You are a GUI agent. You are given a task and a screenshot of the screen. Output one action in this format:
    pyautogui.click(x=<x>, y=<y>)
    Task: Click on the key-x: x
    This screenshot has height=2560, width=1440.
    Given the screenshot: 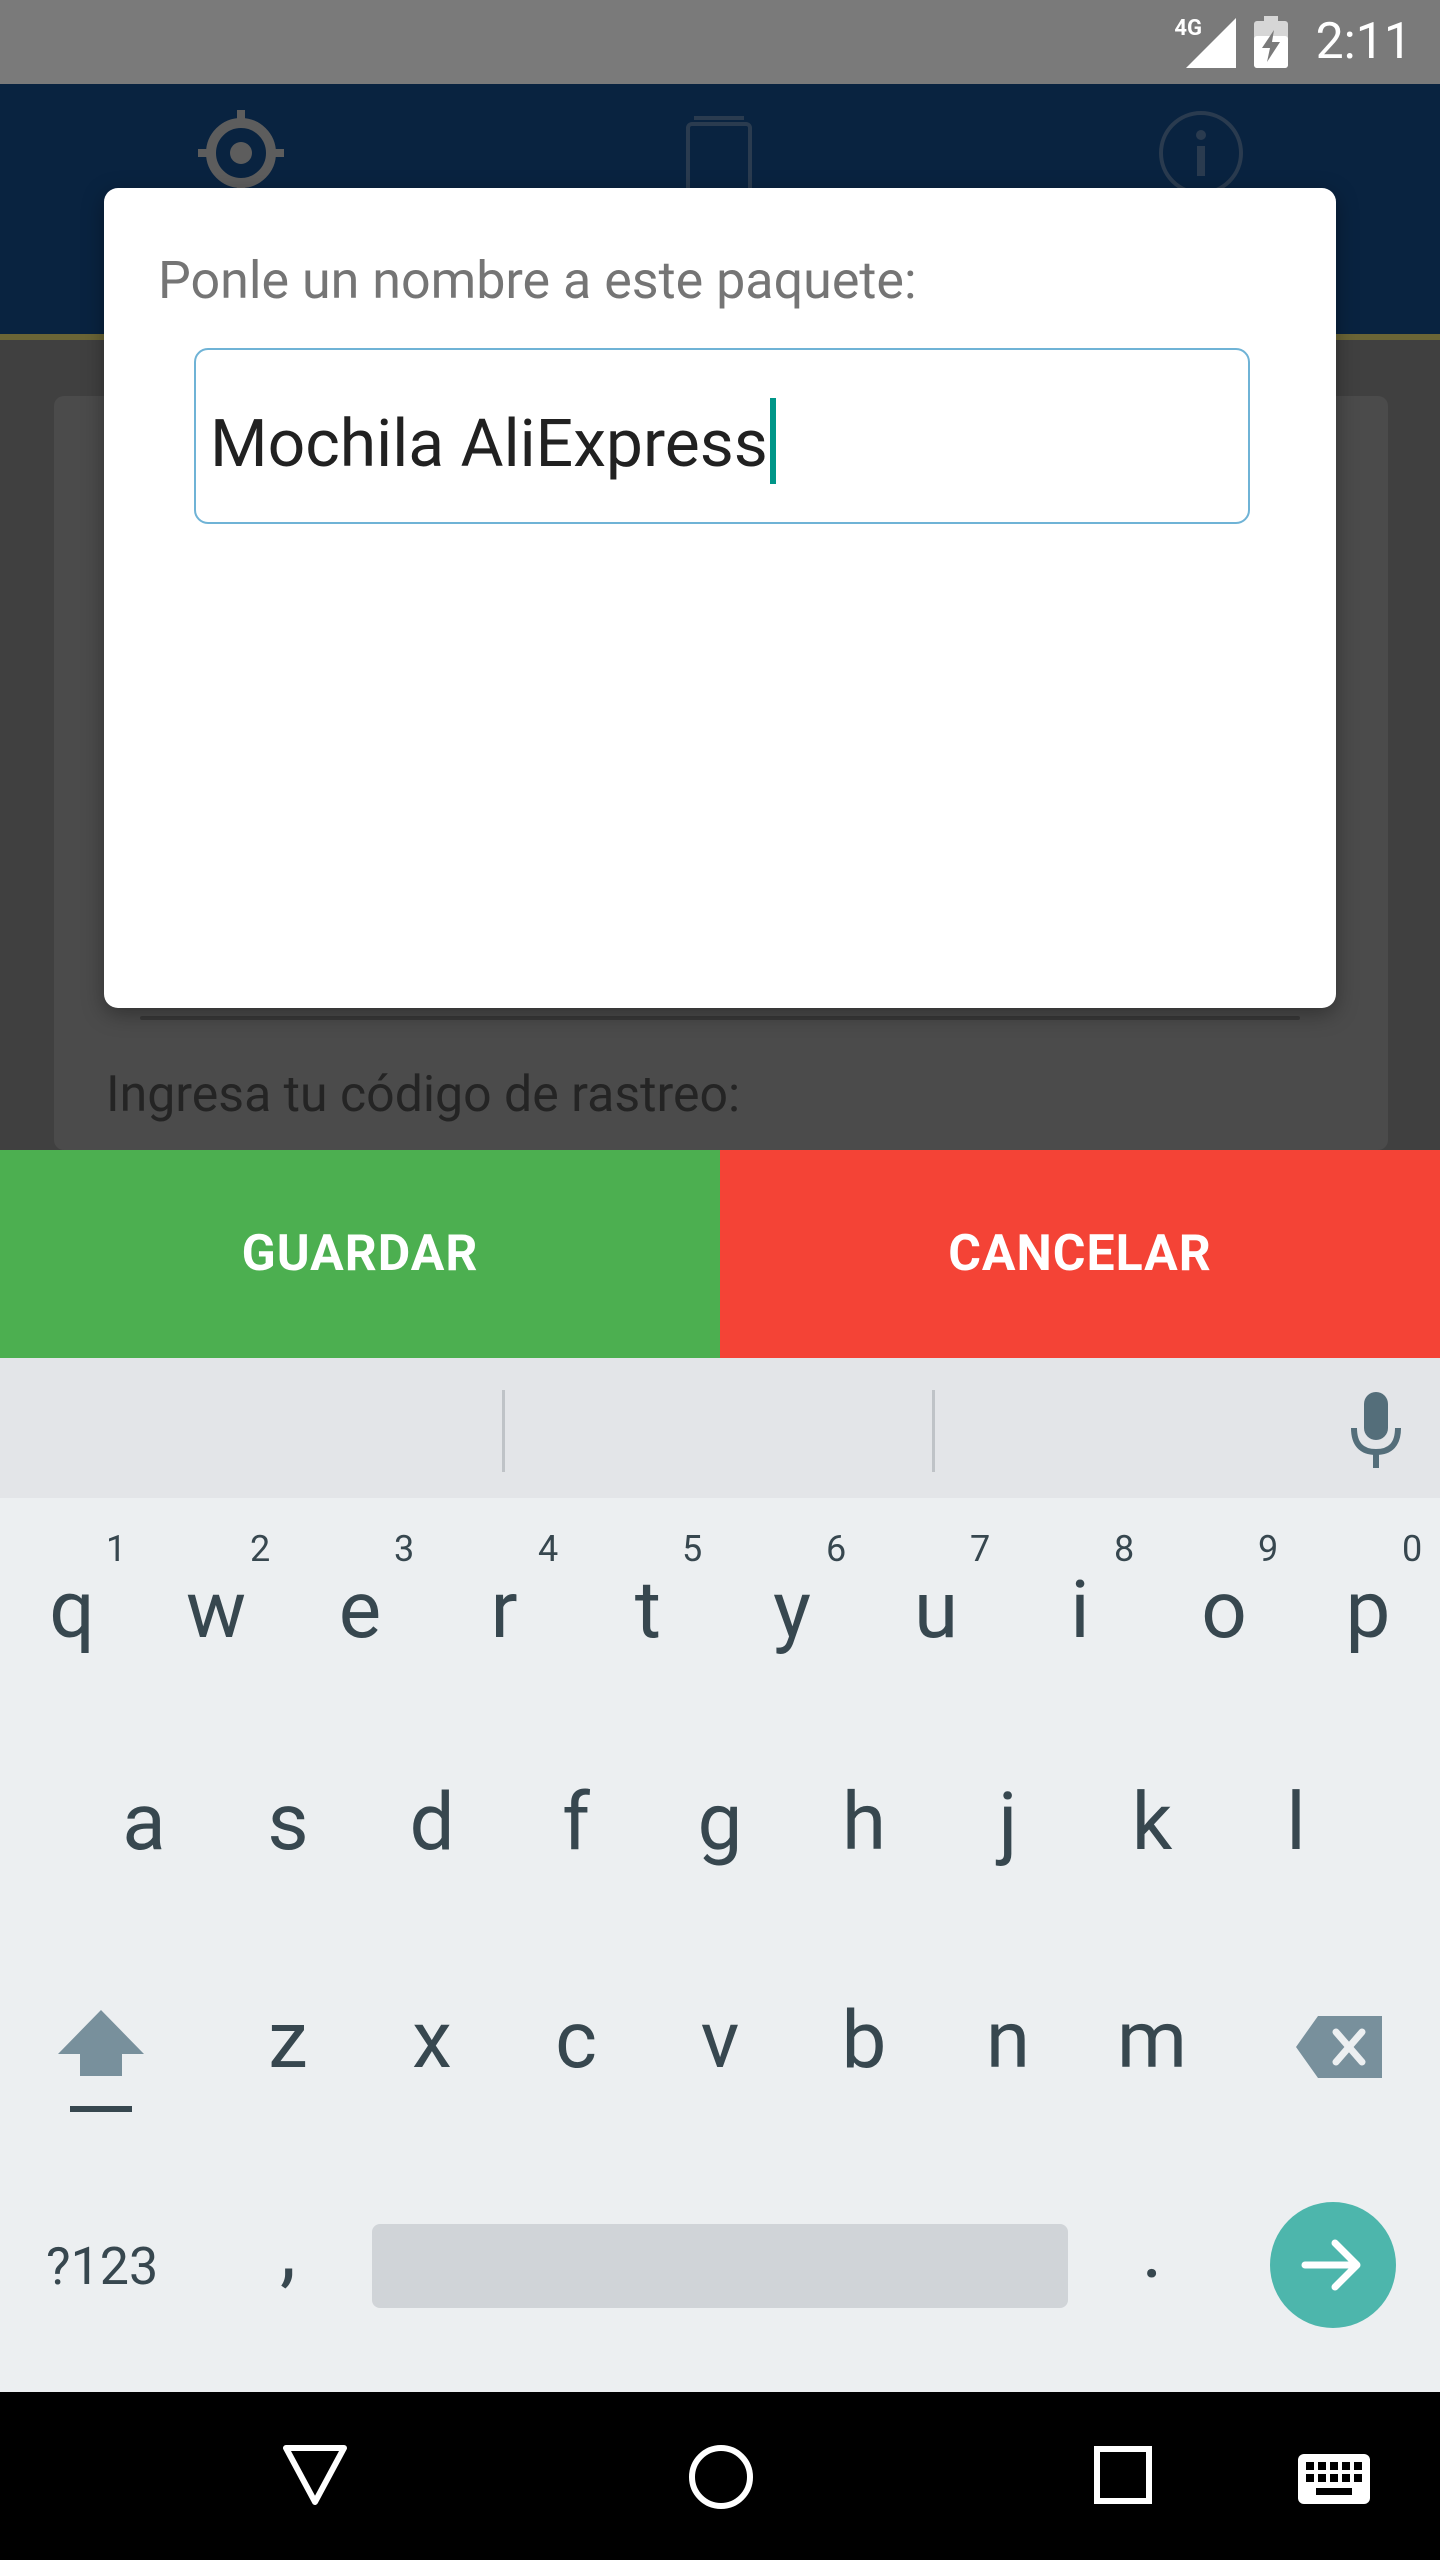 What is the action you would take?
    pyautogui.click(x=432, y=2040)
    